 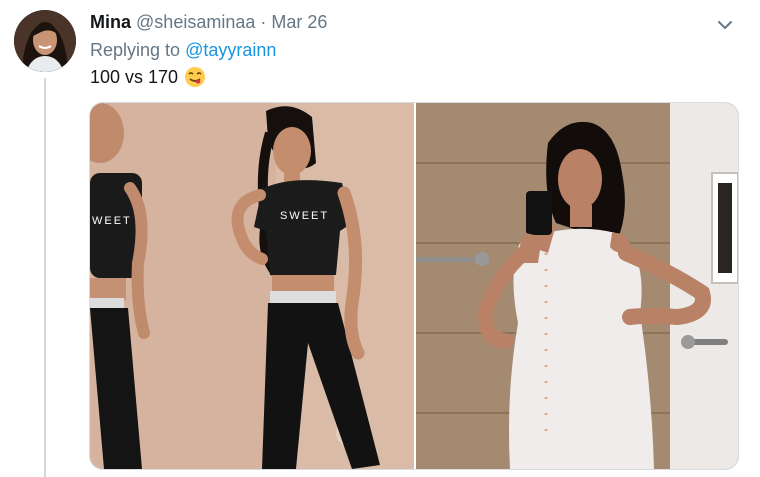 I want to click on shirt-text-front: SWEET, so click(x=304, y=216).